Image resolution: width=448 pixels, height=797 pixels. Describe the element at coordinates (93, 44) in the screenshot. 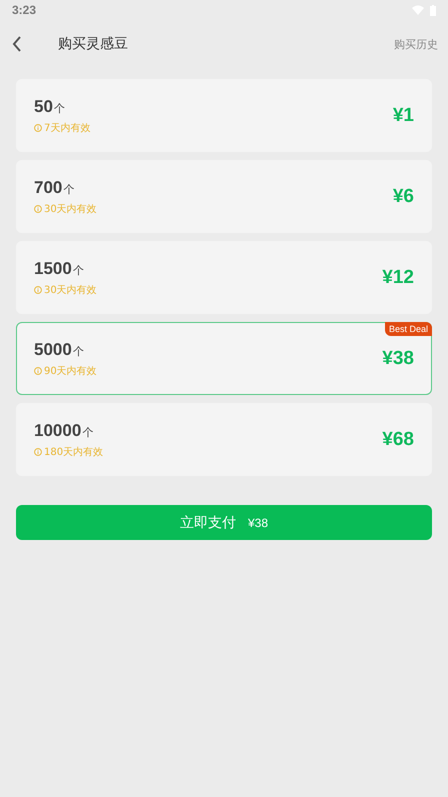

I see `page-title: 购买灵感豆` at that location.